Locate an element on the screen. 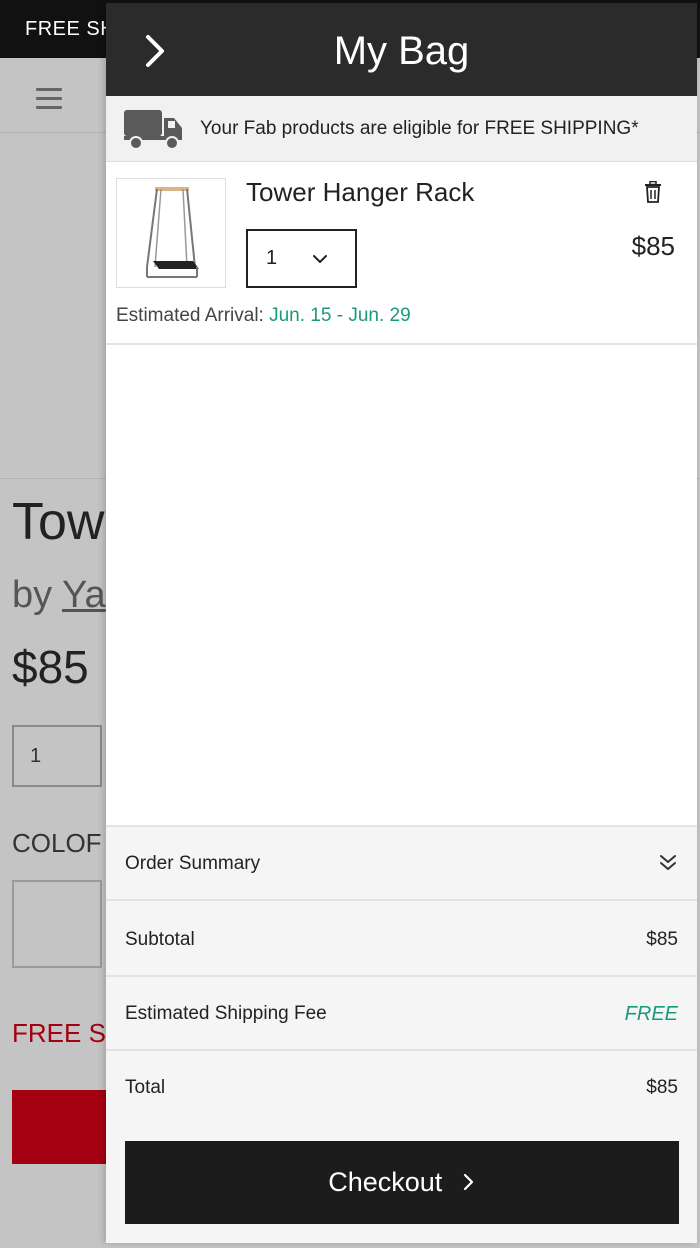  arrival-dates: Jun. 15 - Jun. 29 is located at coordinates (340, 315).